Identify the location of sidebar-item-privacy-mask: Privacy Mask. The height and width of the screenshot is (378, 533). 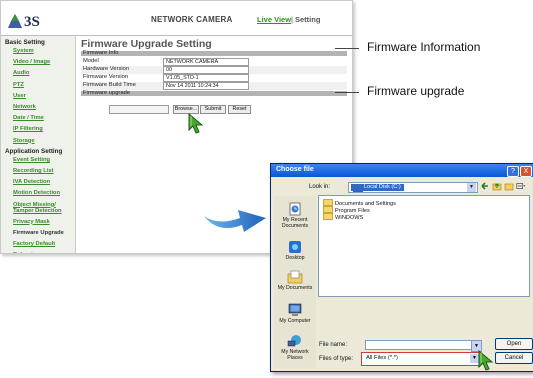
(31, 222).